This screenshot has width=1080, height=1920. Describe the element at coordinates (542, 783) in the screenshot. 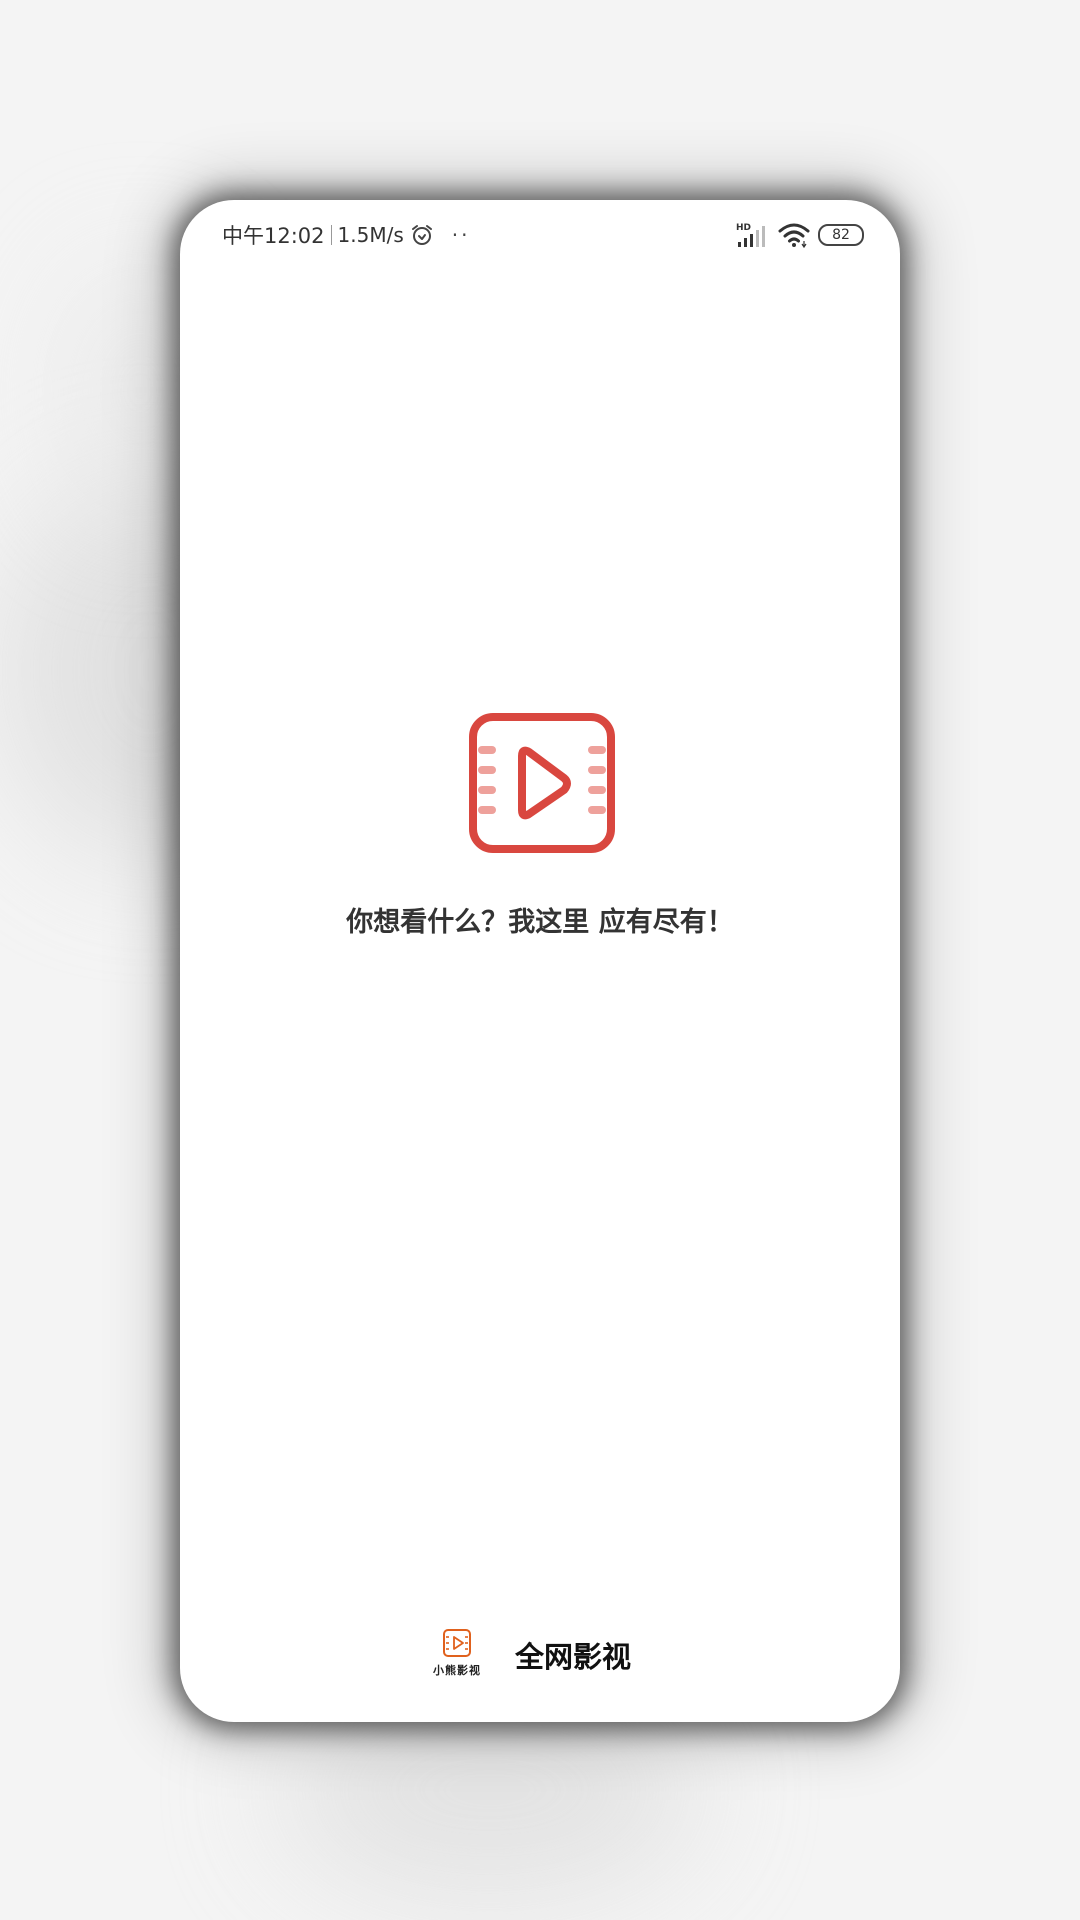

I see `video-play-icon` at that location.